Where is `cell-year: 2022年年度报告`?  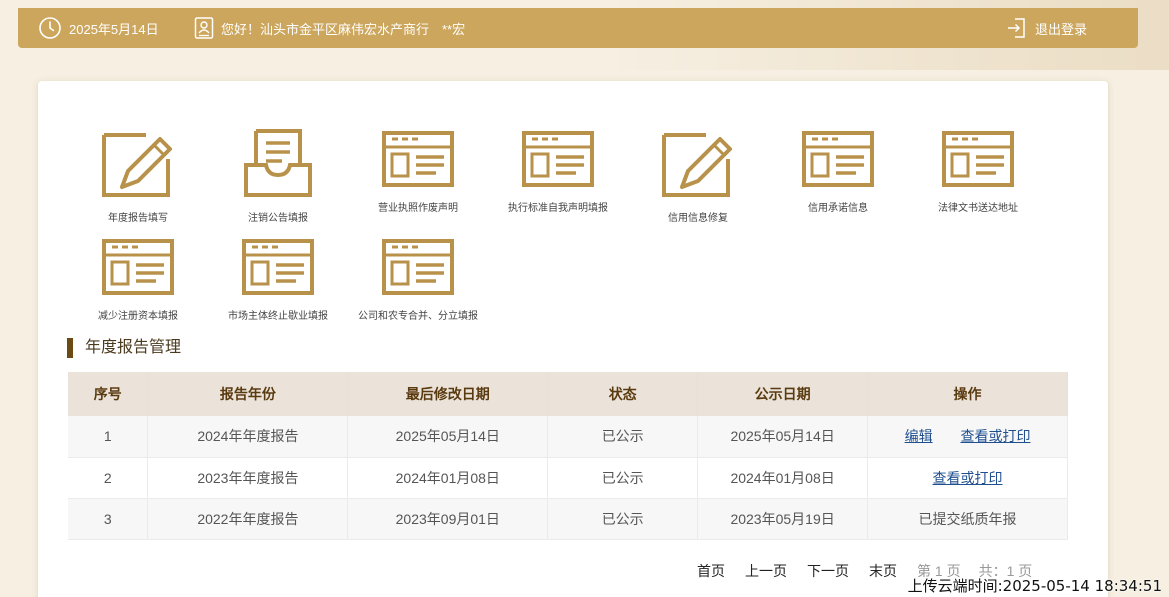 cell-year: 2022年年度报告 is located at coordinates (248, 519).